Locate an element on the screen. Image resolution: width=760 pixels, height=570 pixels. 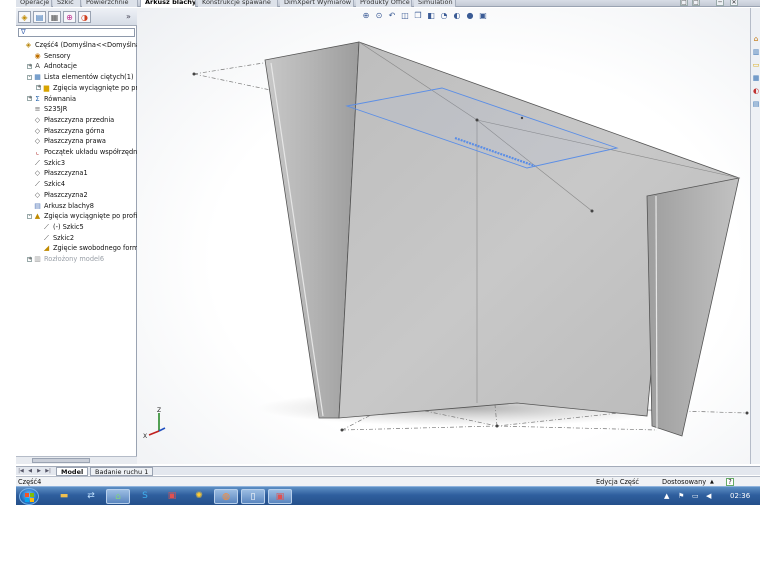
action-center-flag-icon: ⚑ is located at coordinates (681, 496).